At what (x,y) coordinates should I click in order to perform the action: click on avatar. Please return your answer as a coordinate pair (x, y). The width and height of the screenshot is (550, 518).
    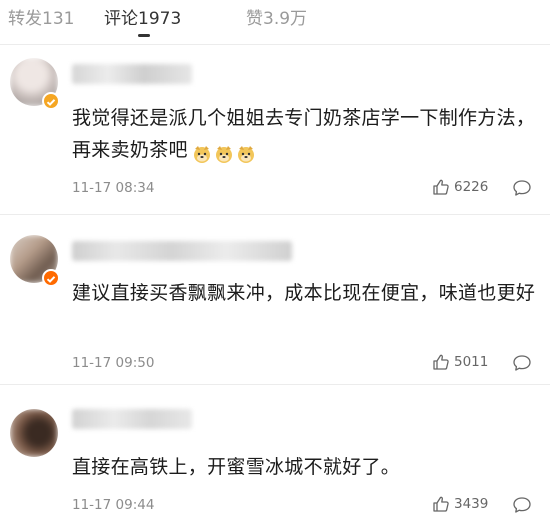
    Looking at the image, I should click on (34, 433).